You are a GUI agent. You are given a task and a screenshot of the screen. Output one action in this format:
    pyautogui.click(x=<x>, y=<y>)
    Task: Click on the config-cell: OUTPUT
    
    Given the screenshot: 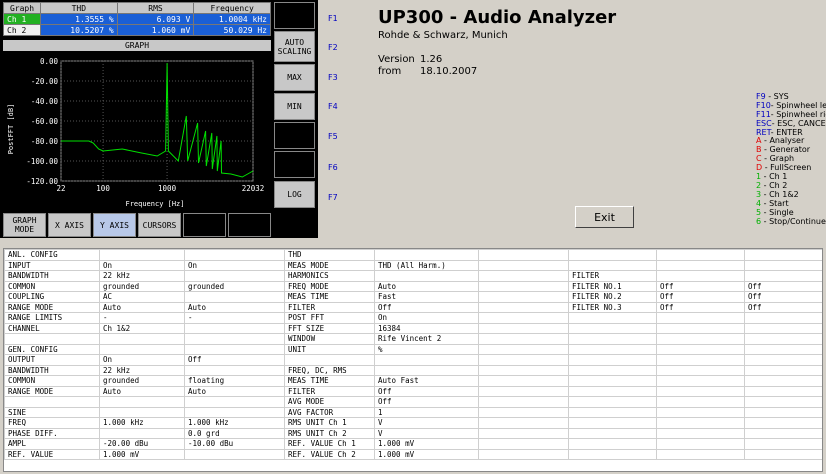 What is the action you would take?
    pyautogui.click(x=52, y=360)
    